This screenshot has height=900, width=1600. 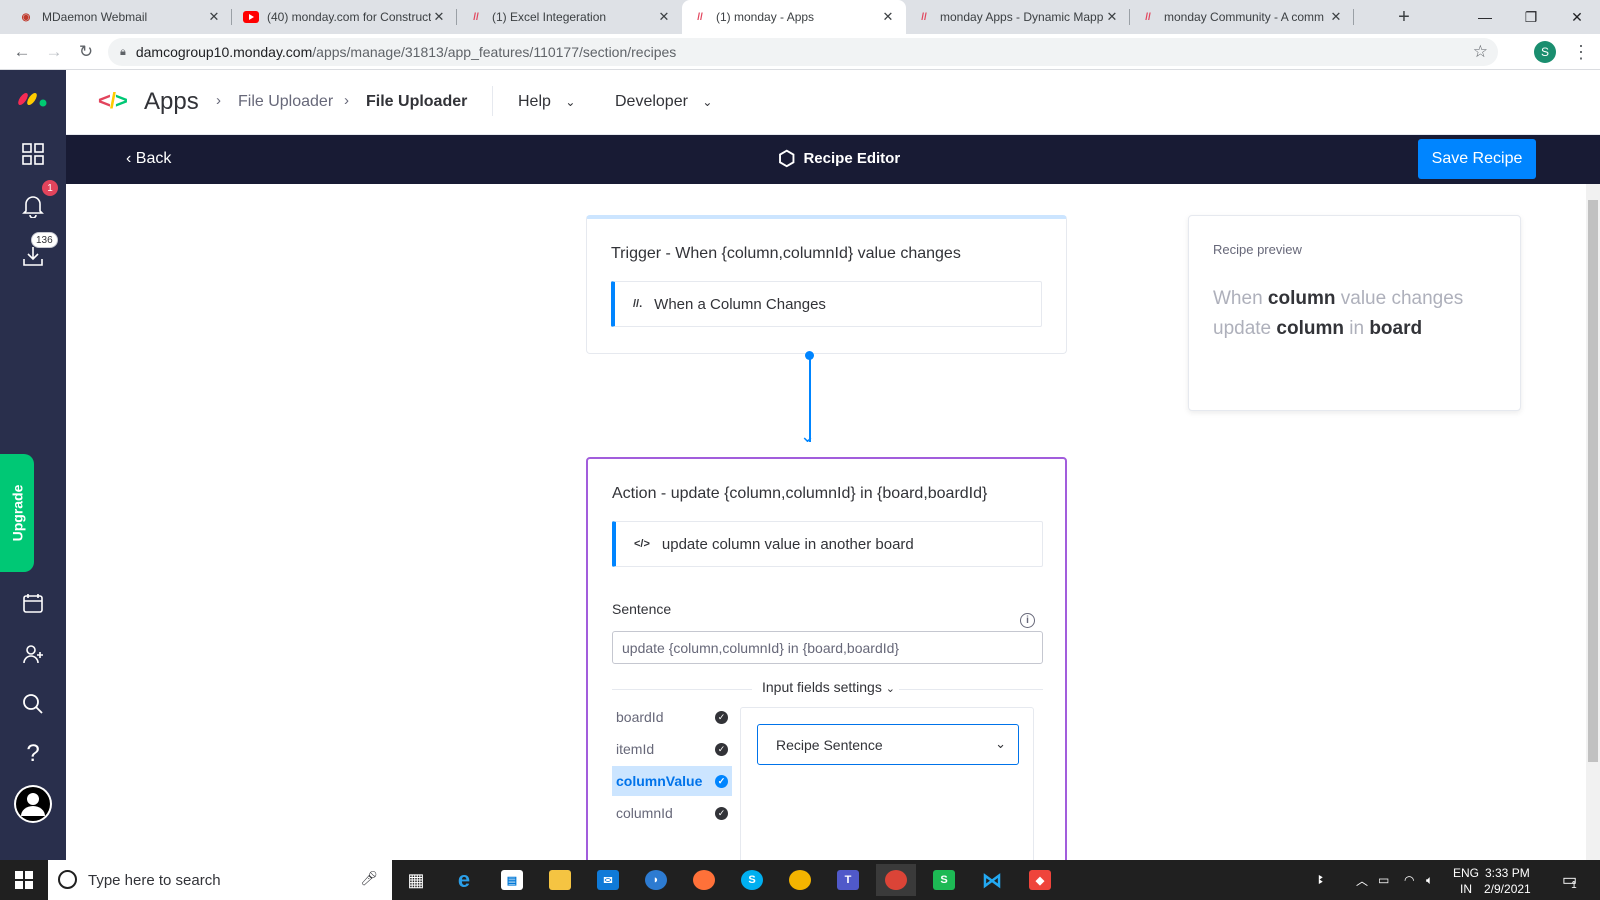 What do you see at coordinates (1569, 880) in the screenshot?
I see `action-center-icon: ▭ 1` at bounding box center [1569, 880].